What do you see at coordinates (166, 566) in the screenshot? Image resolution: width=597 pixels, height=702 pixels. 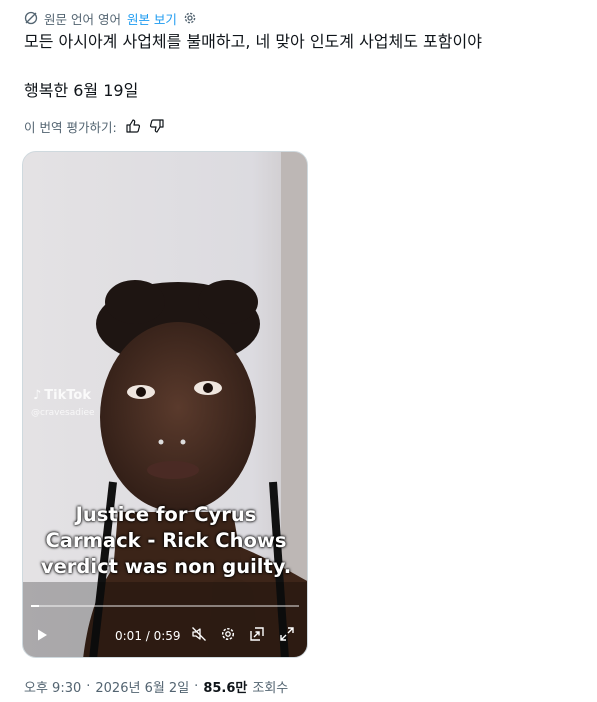 I see `caption-line: verdict was non guilty.` at bounding box center [166, 566].